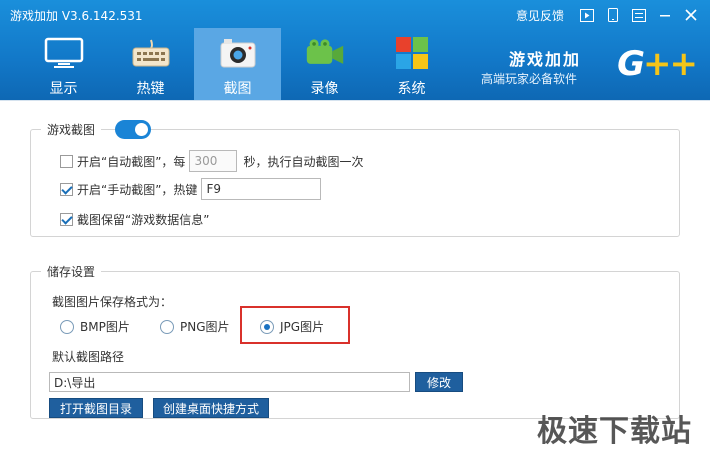 The width and height of the screenshot is (710, 460). Describe the element at coordinates (76, 16) in the screenshot. I see `app-title: 游戏加加 V3.6.142.531` at that location.